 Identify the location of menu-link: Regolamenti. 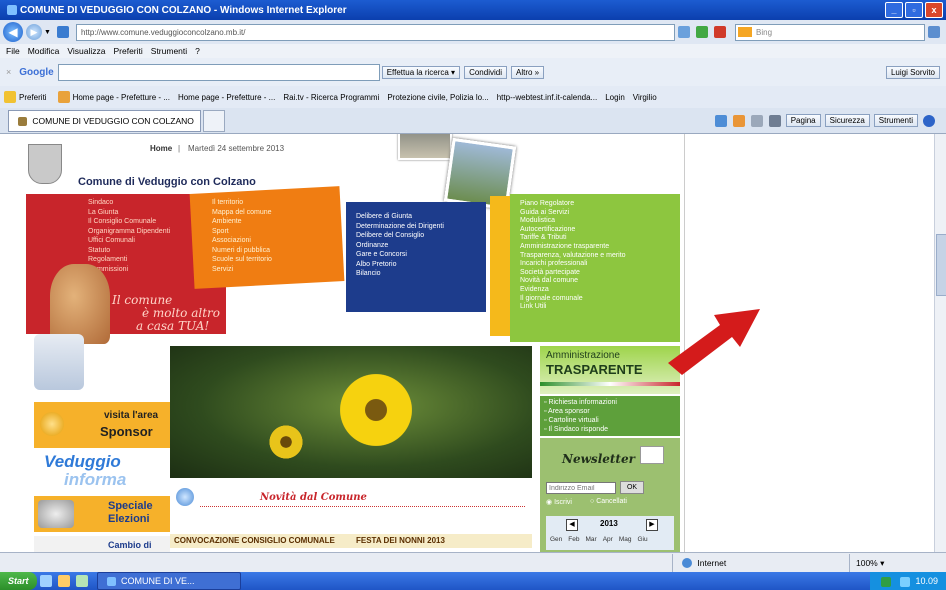
(129, 260).